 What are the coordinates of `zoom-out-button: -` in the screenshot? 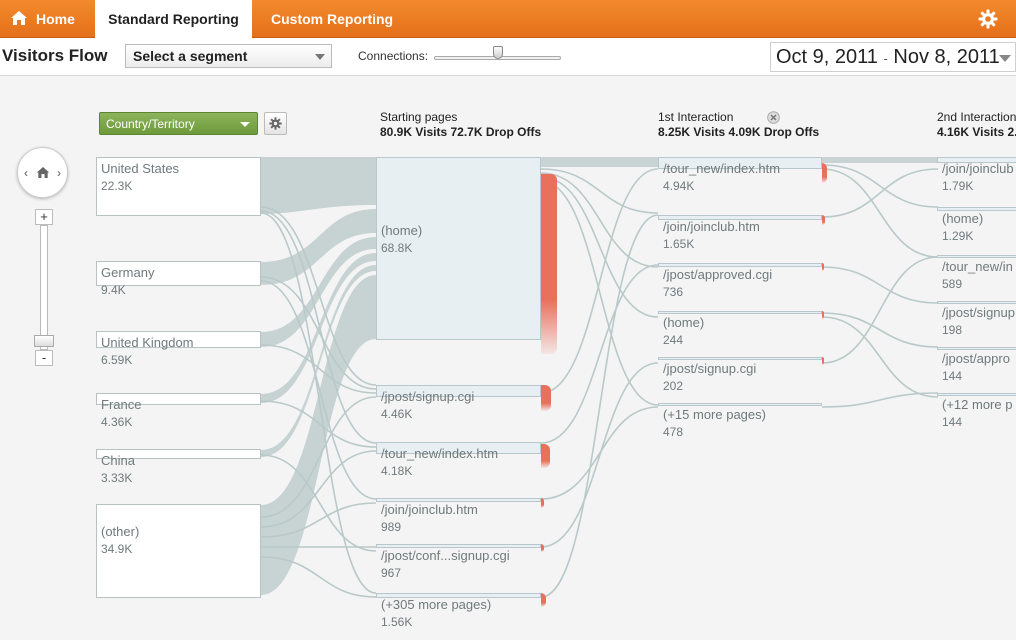 It's located at (44, 358).